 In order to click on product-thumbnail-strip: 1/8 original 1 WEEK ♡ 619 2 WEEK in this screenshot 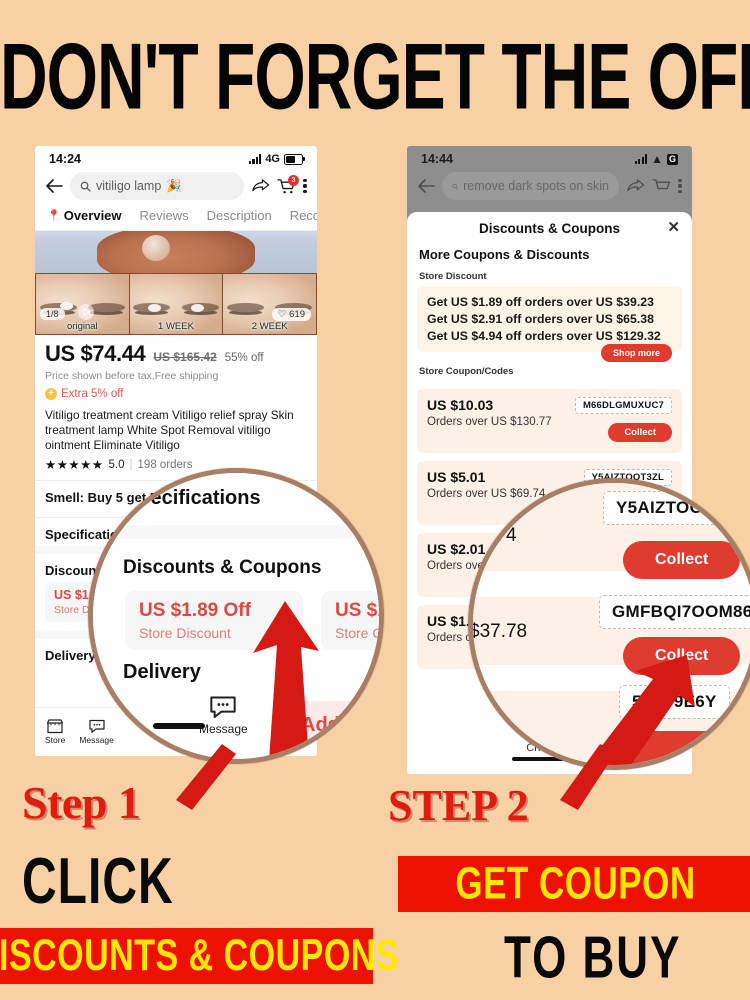, I will do `click(176, 304)`.